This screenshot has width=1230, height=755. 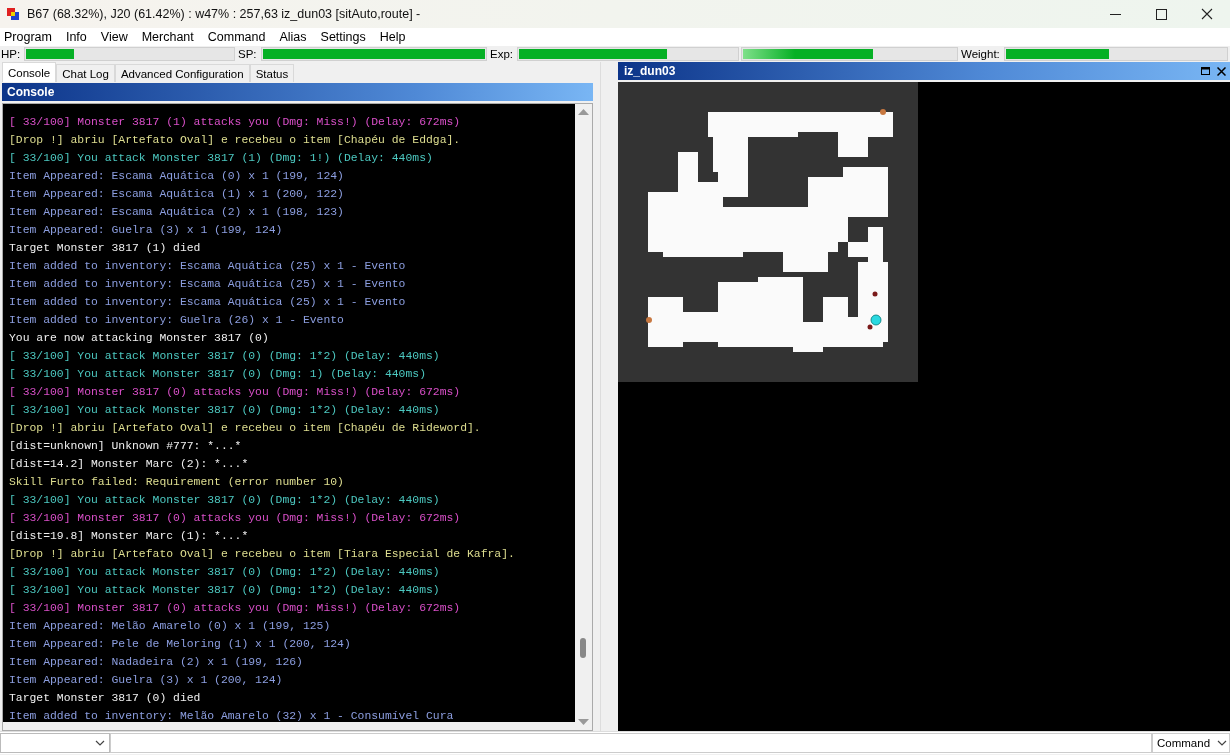 What do you see at coordinates (117, 37) in the screenshot?
I see `menu-item: View` at bounding box center [117, 37].